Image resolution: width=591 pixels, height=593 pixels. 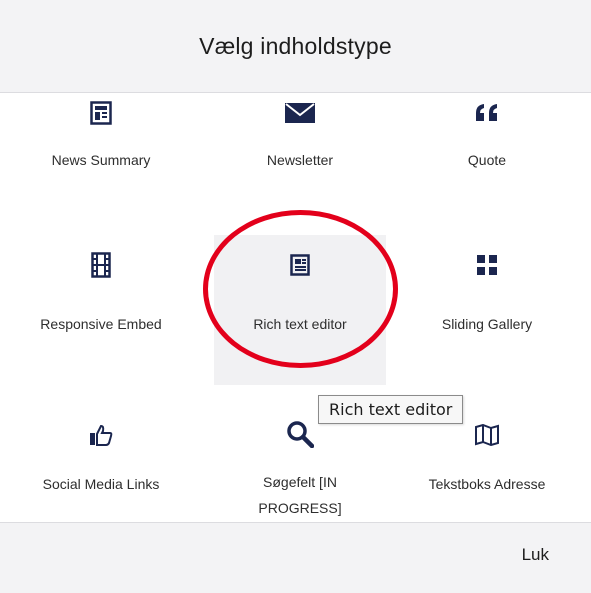 I want to click on tile-rich-text-editor: Rich text editor, so click(x=300, y=310).